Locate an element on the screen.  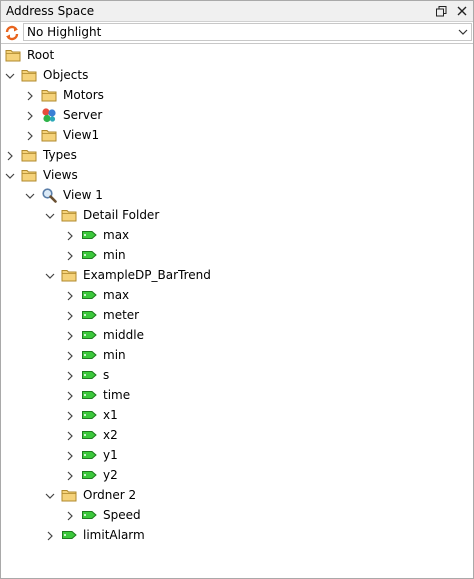
tree-node: Server is located at coordinates (237, 115).